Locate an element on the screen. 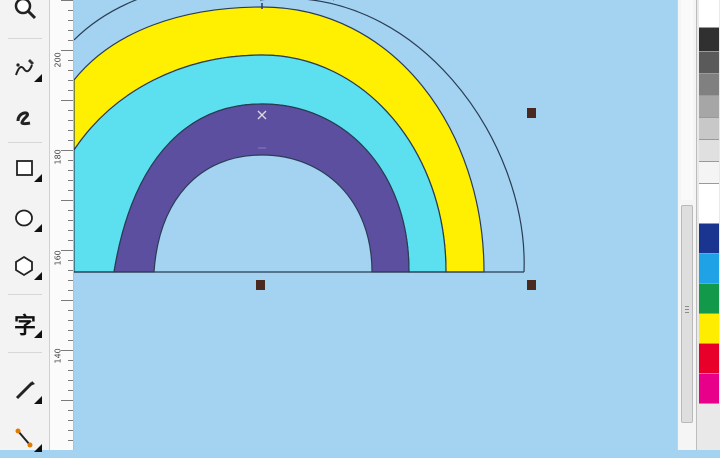  text-icon: 字 is located at coordinates (24, 326).